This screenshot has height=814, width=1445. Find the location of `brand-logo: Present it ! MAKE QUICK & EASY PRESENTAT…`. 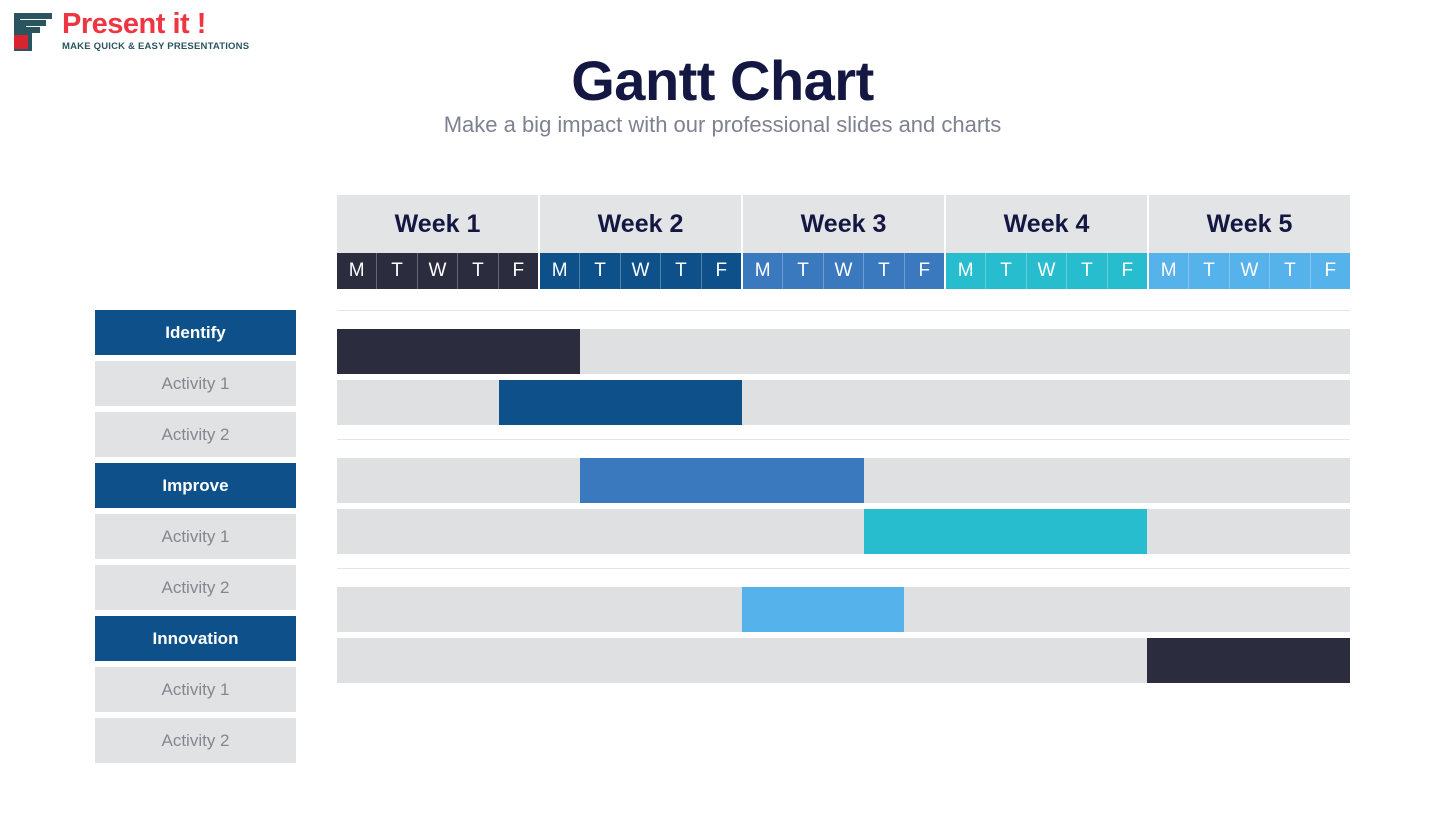

brand-logo: Present it ! MAKE QUICK & EASY PRESENTAT… is located at coordinates (130, 31).